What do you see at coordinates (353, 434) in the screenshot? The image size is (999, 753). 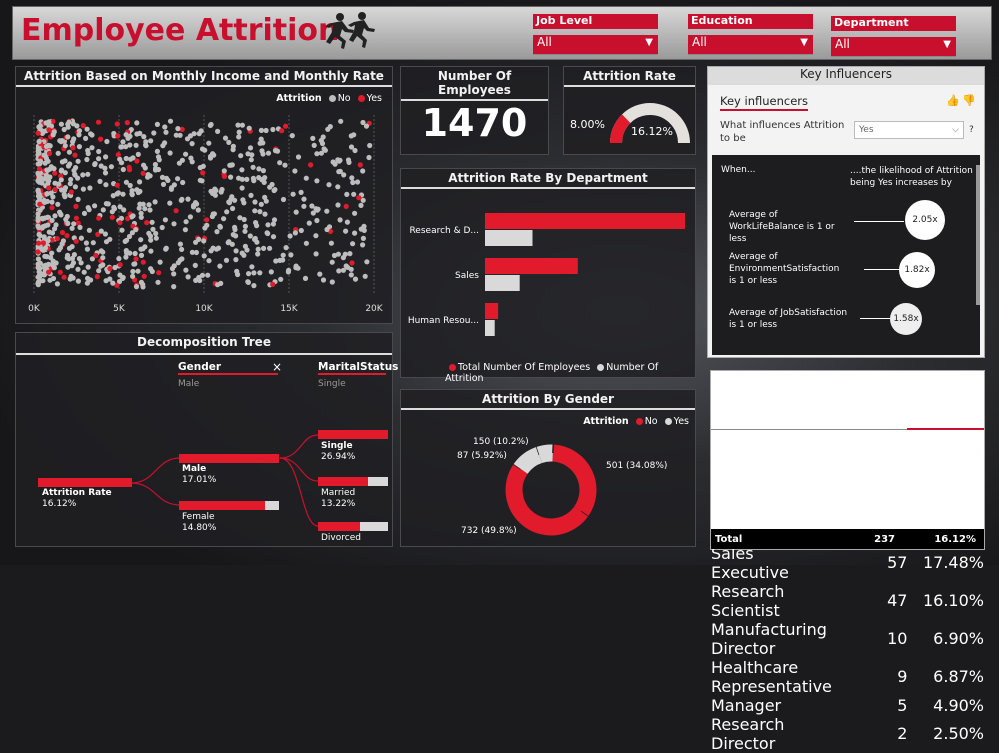 I see `decomp-single-bar` at bounding box center [353, 434].